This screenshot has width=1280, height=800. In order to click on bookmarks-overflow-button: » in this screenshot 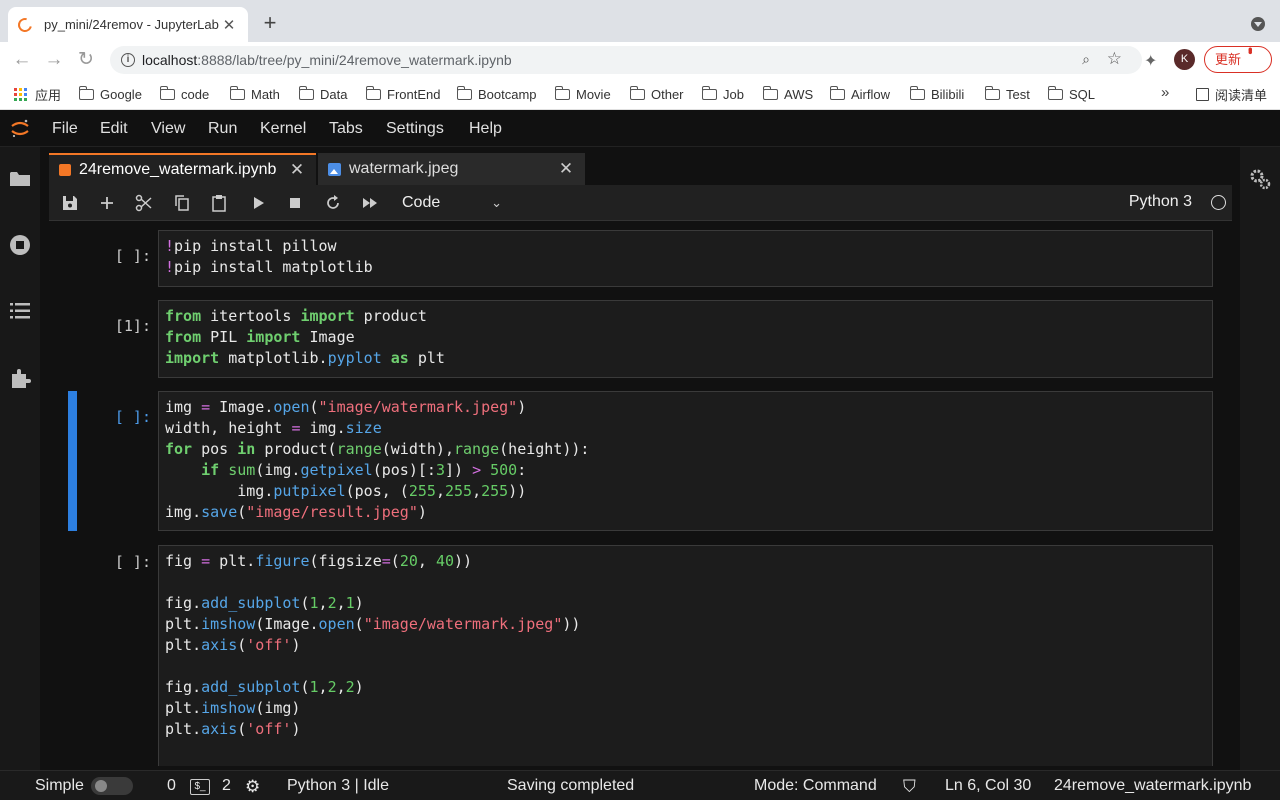, I will do `click(1165, 92)`.